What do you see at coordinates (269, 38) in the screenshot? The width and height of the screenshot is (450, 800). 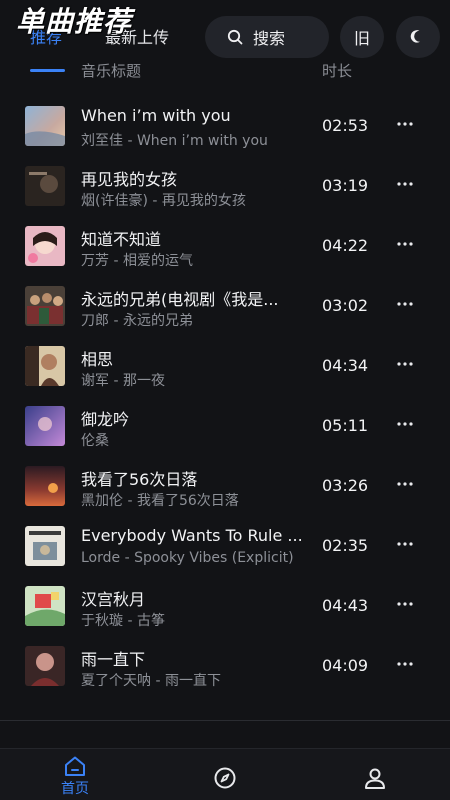 I see `search-label: 搜索` at bounding box center [269, 38].